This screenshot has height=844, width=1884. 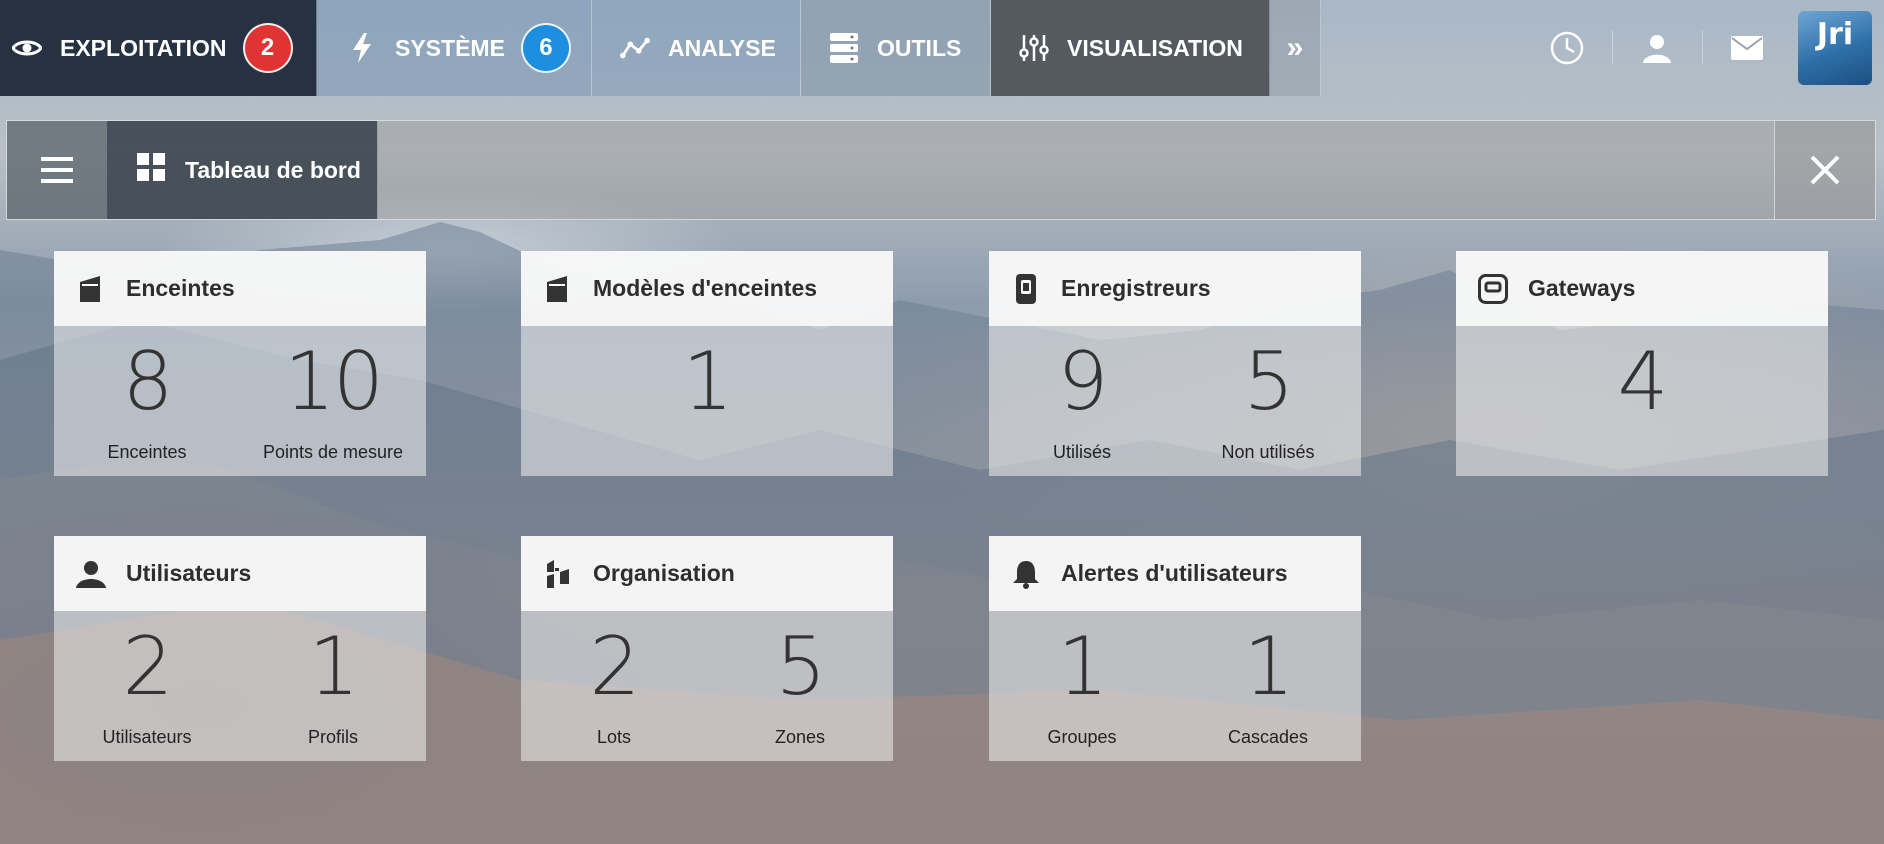 I want to click on dashboard-grid-icon, so click(x=151, y=170).